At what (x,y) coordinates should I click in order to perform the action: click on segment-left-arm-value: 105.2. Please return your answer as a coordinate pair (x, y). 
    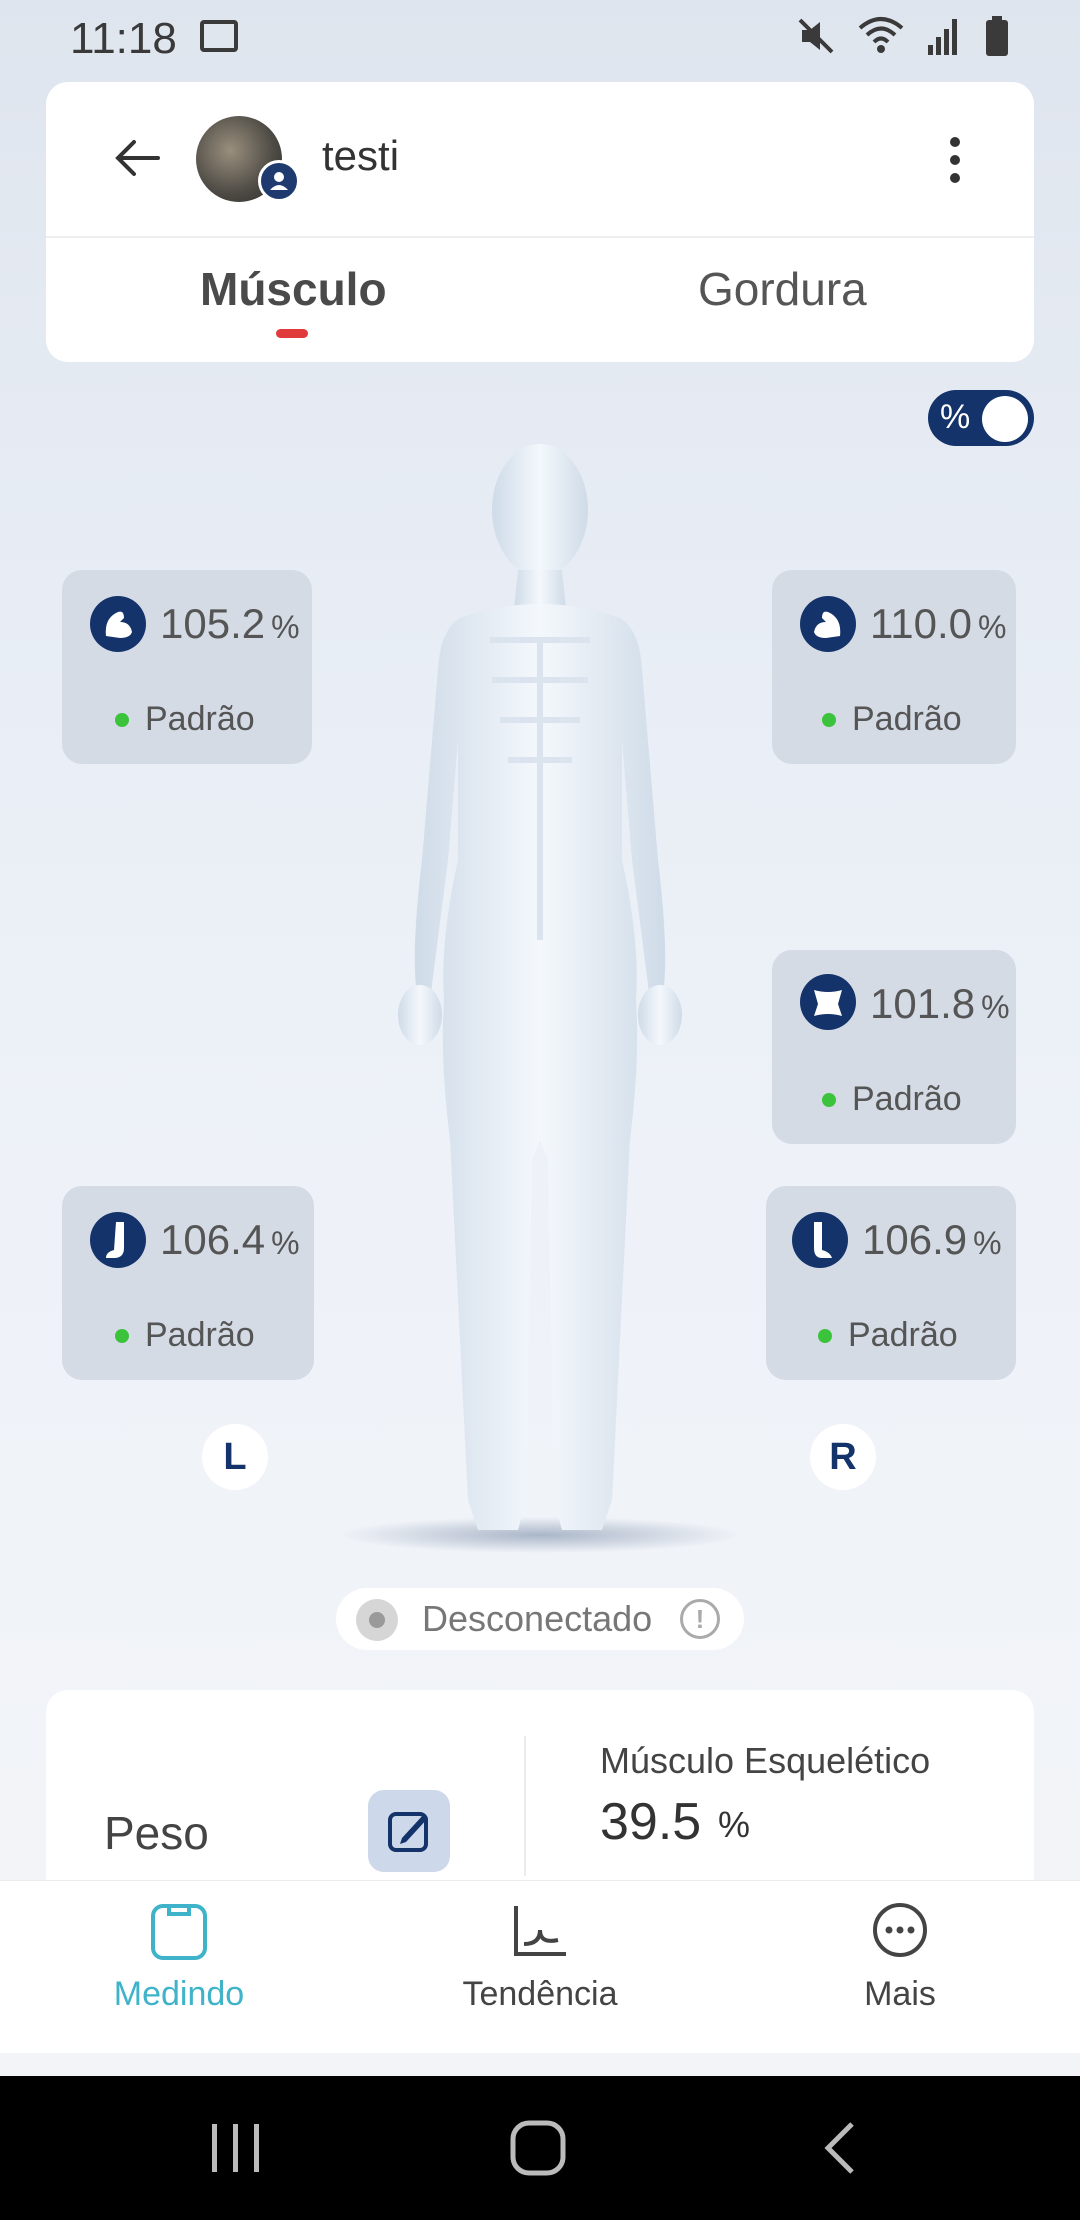
    Looking at the image, I should click on (213, 623).